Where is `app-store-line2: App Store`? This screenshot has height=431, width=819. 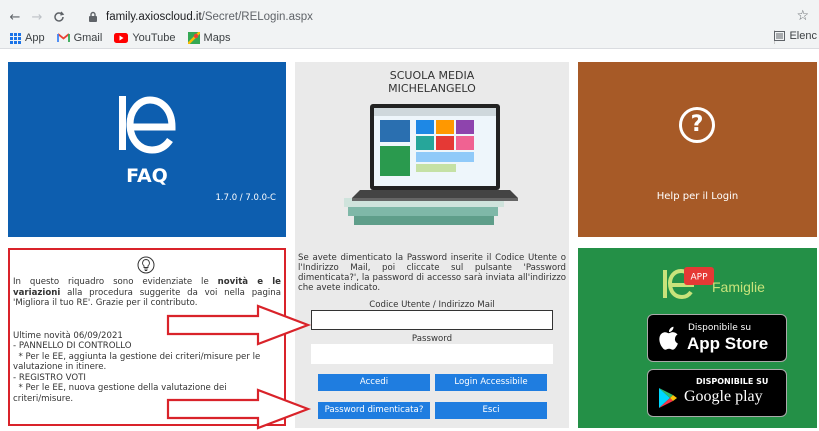 app-store-line2: App Store is located at coordinates (728, 343).